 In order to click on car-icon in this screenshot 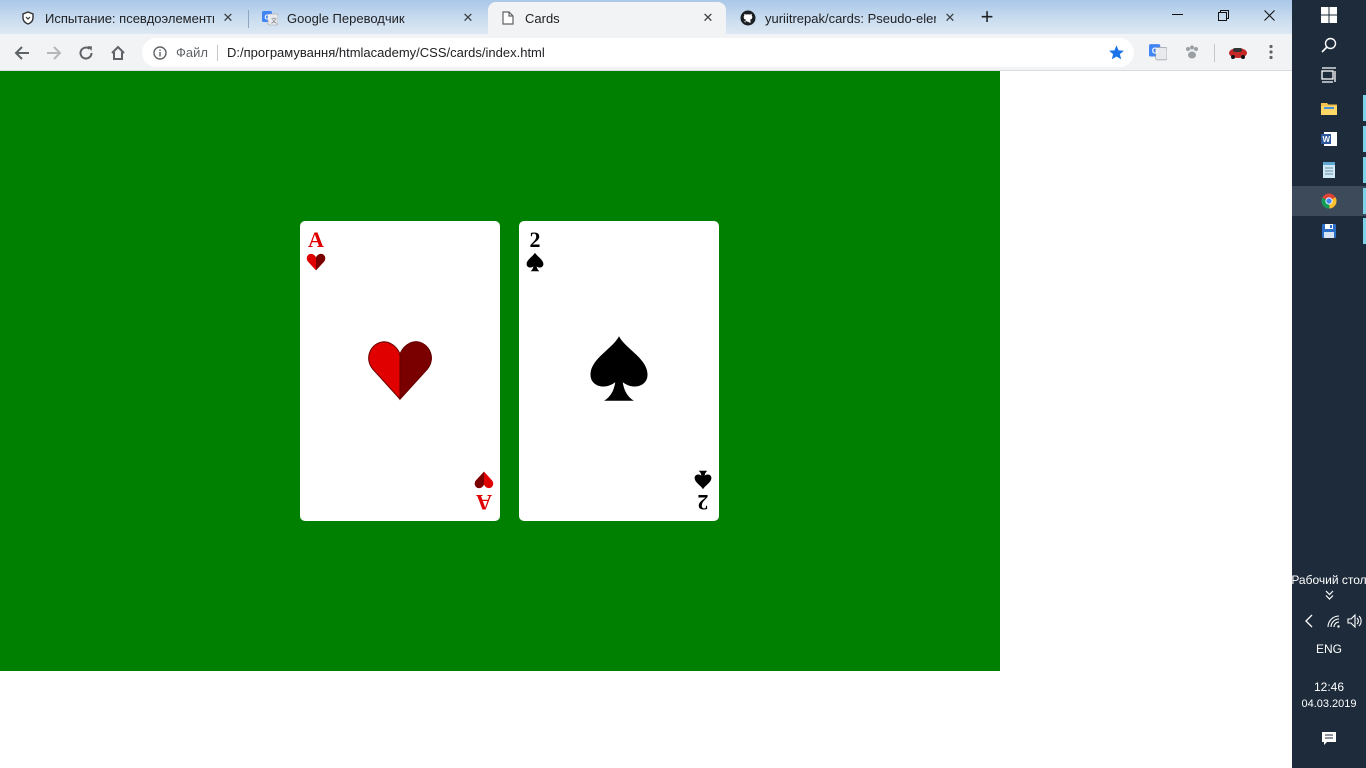, I will do `click(1238, 53)`.